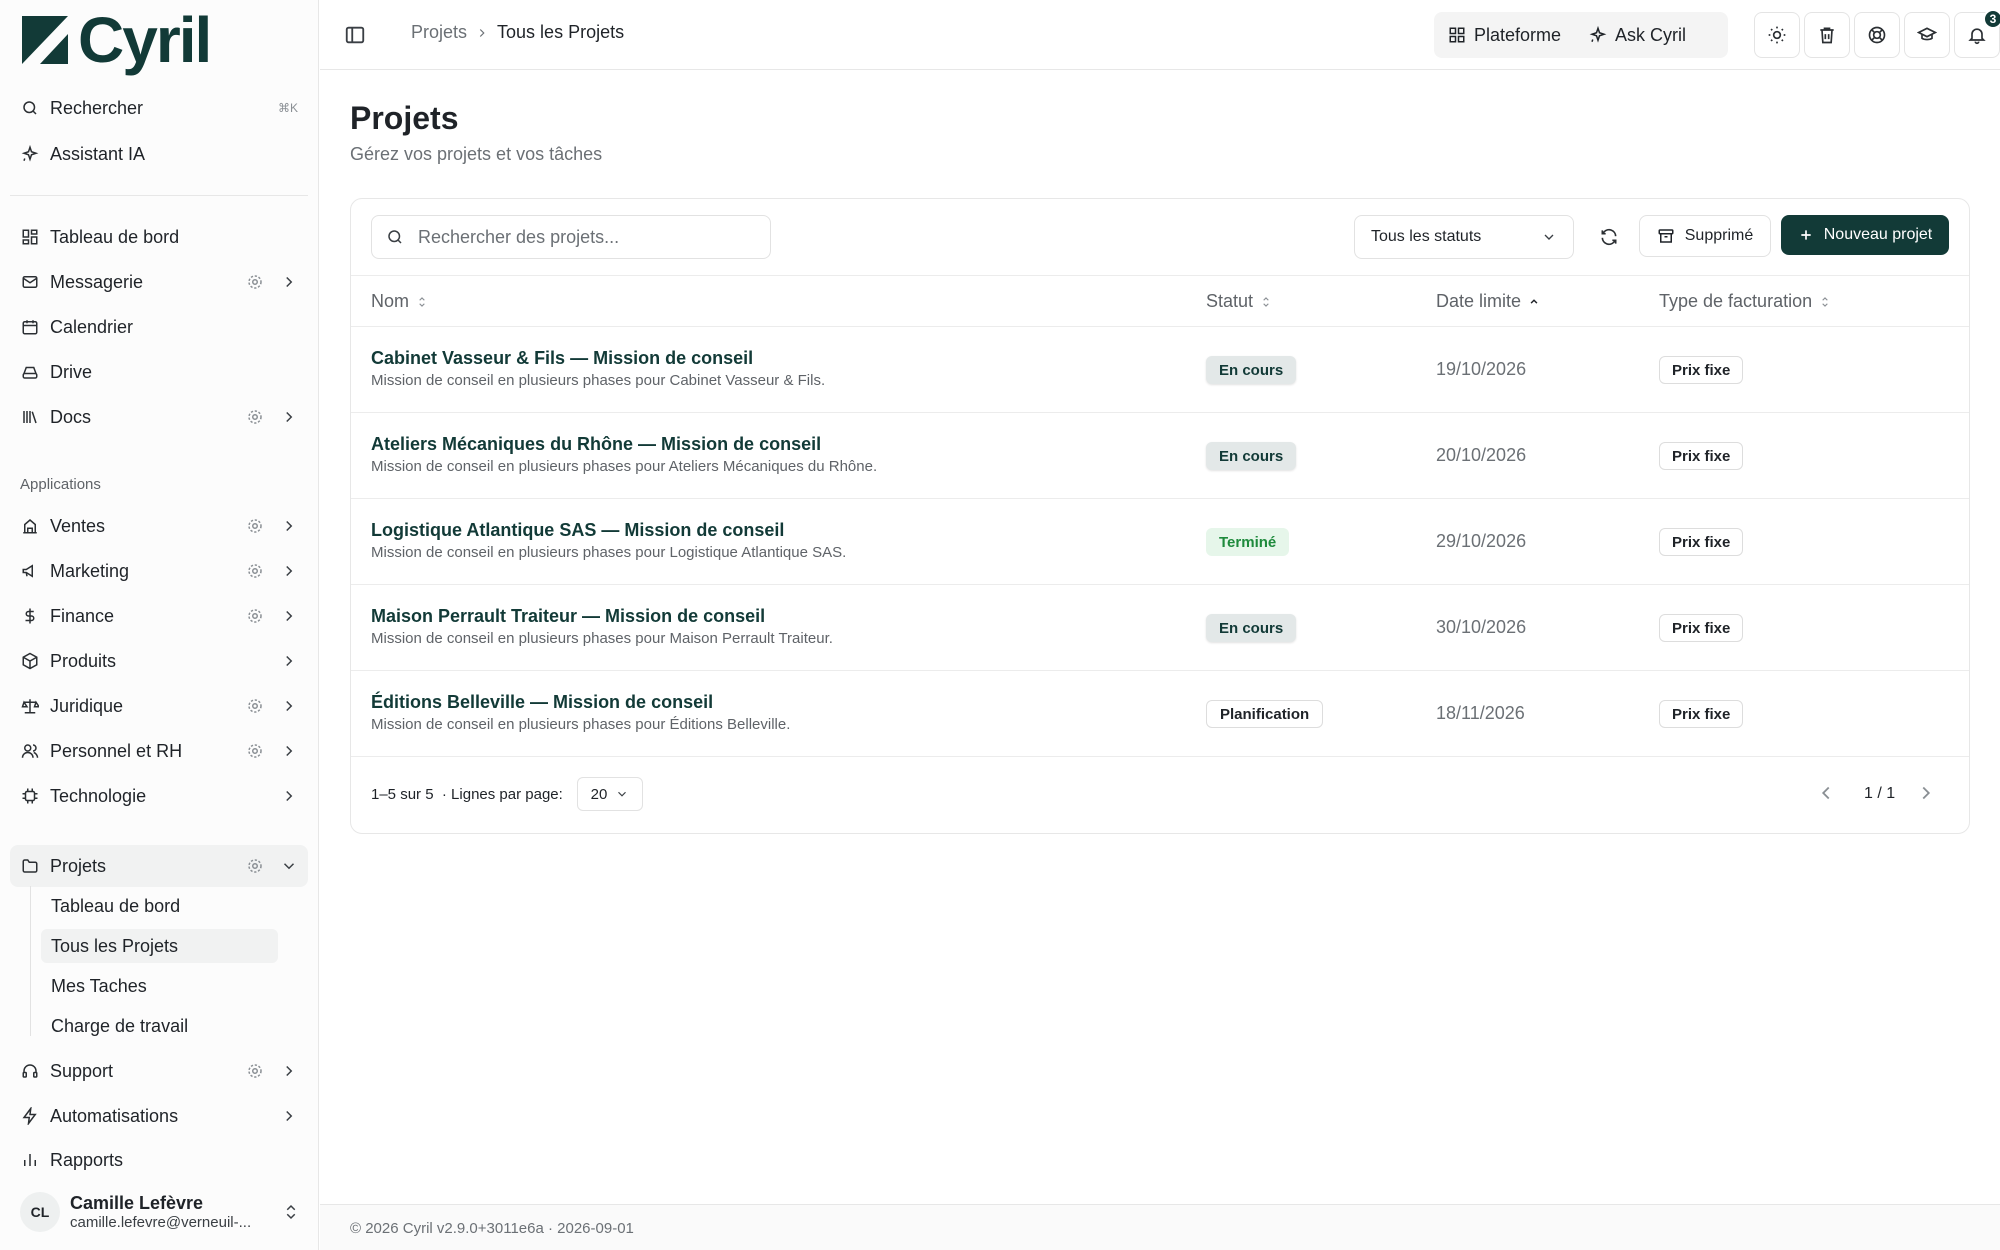 The height and width of the screenshot is (1250, 2000). I want to click on chevrons-up-down-icon, so click(291, 1212).